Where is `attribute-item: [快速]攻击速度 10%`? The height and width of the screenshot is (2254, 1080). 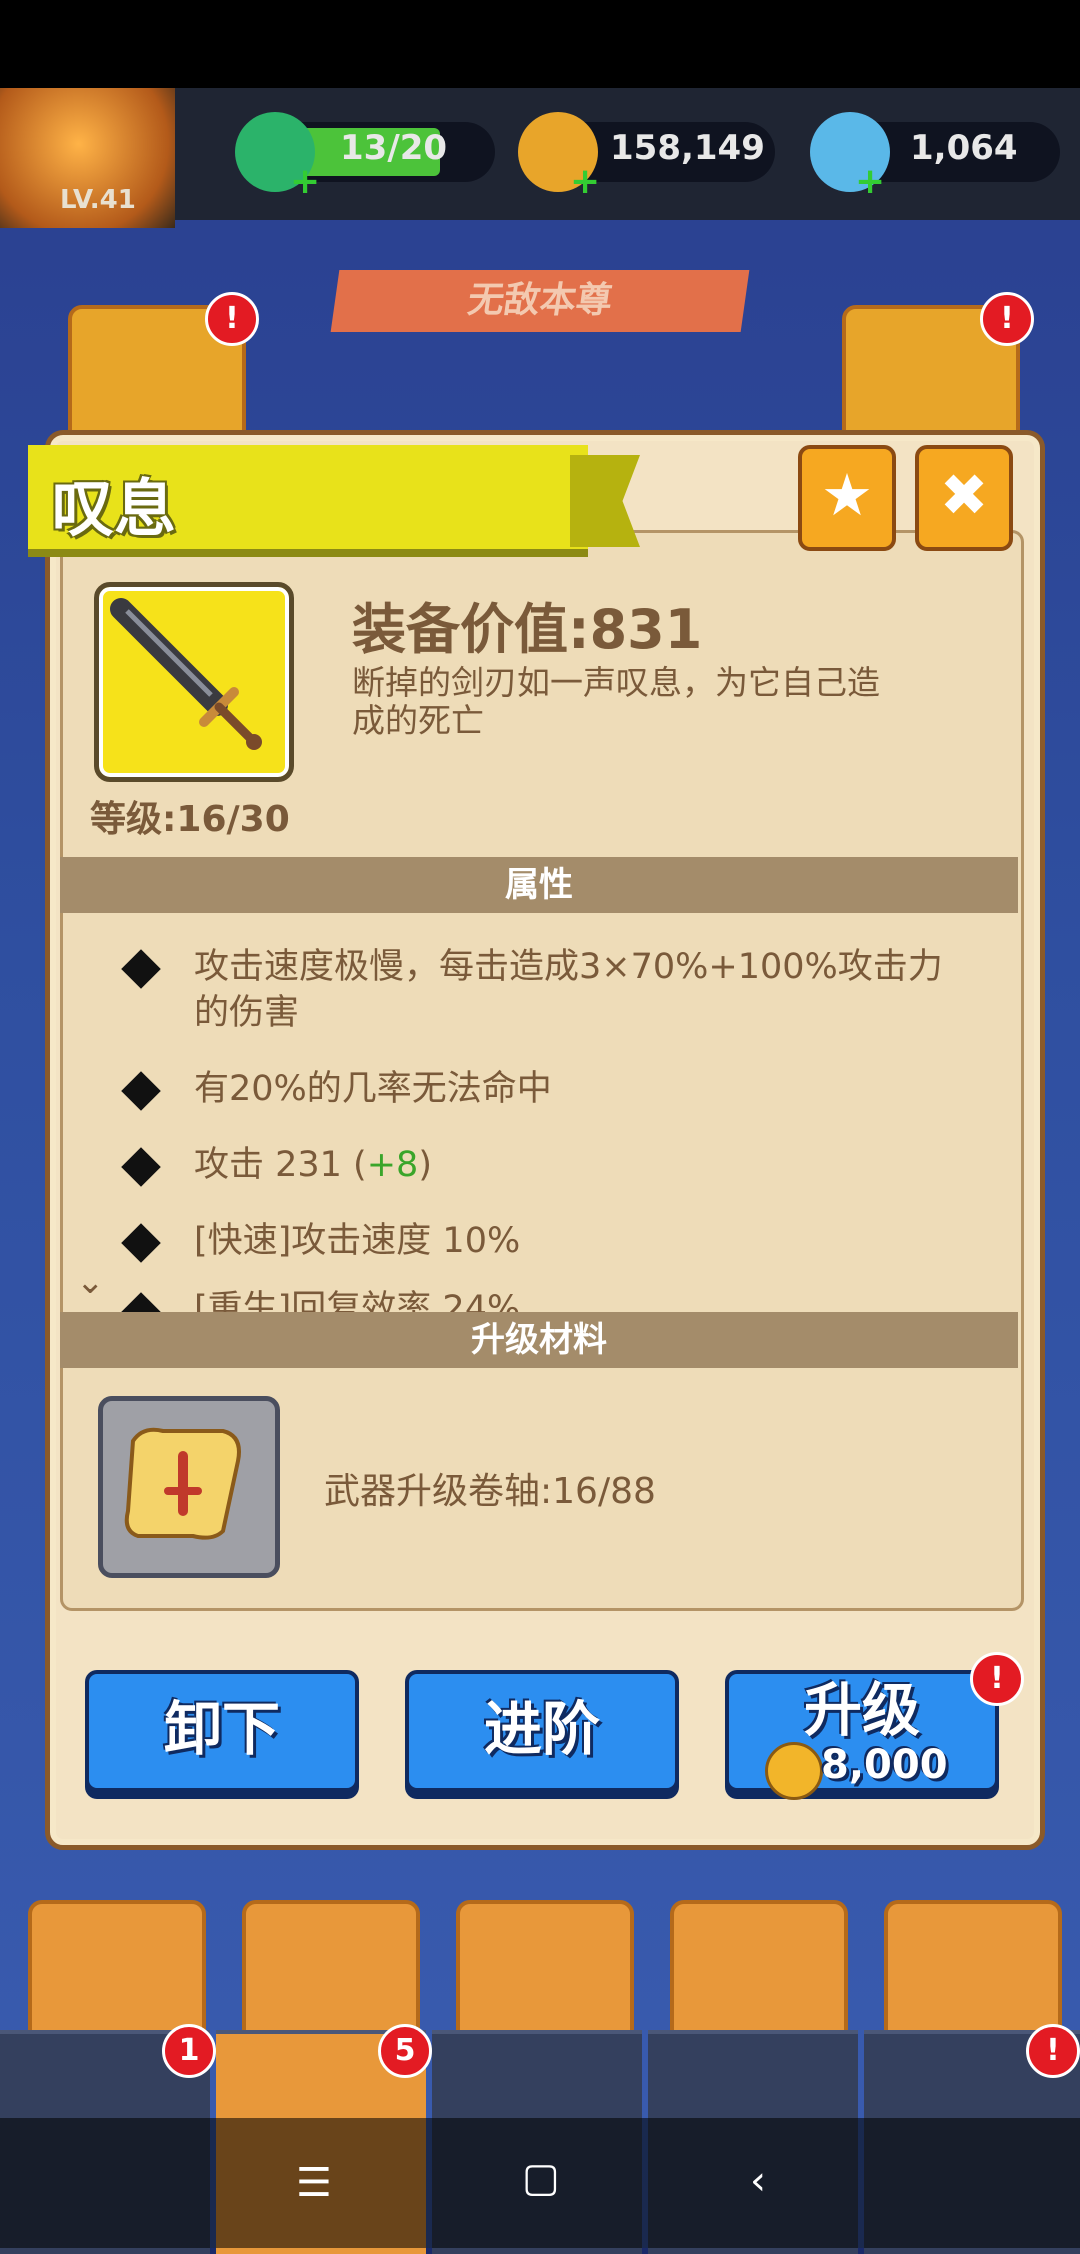
attribute-item: [快速]攻击速度 10% is located at coordinates (357, 1241).